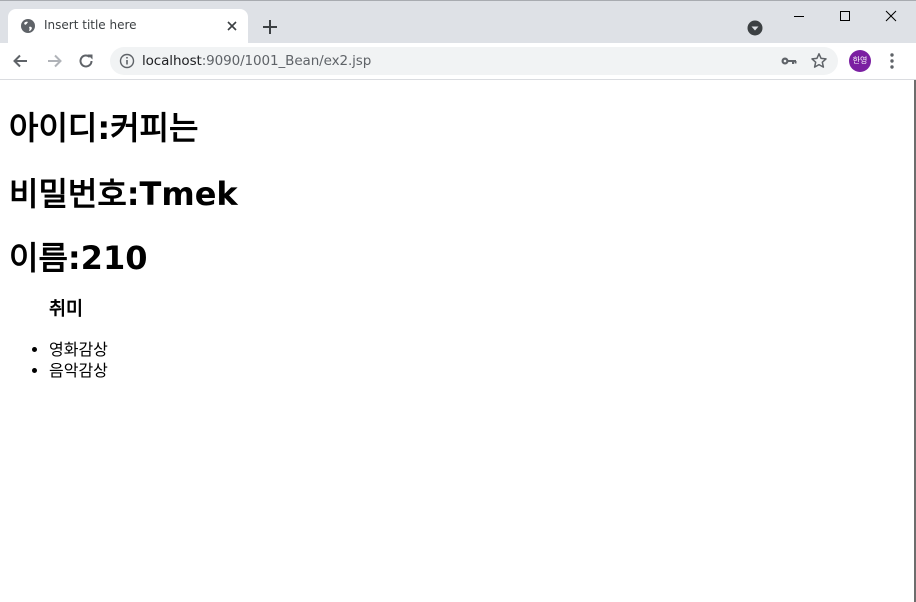  What do you see at coordinates (78, 370) in the screenshot?
I see `list-item: 음악감상` at bounding box center [78, 370].